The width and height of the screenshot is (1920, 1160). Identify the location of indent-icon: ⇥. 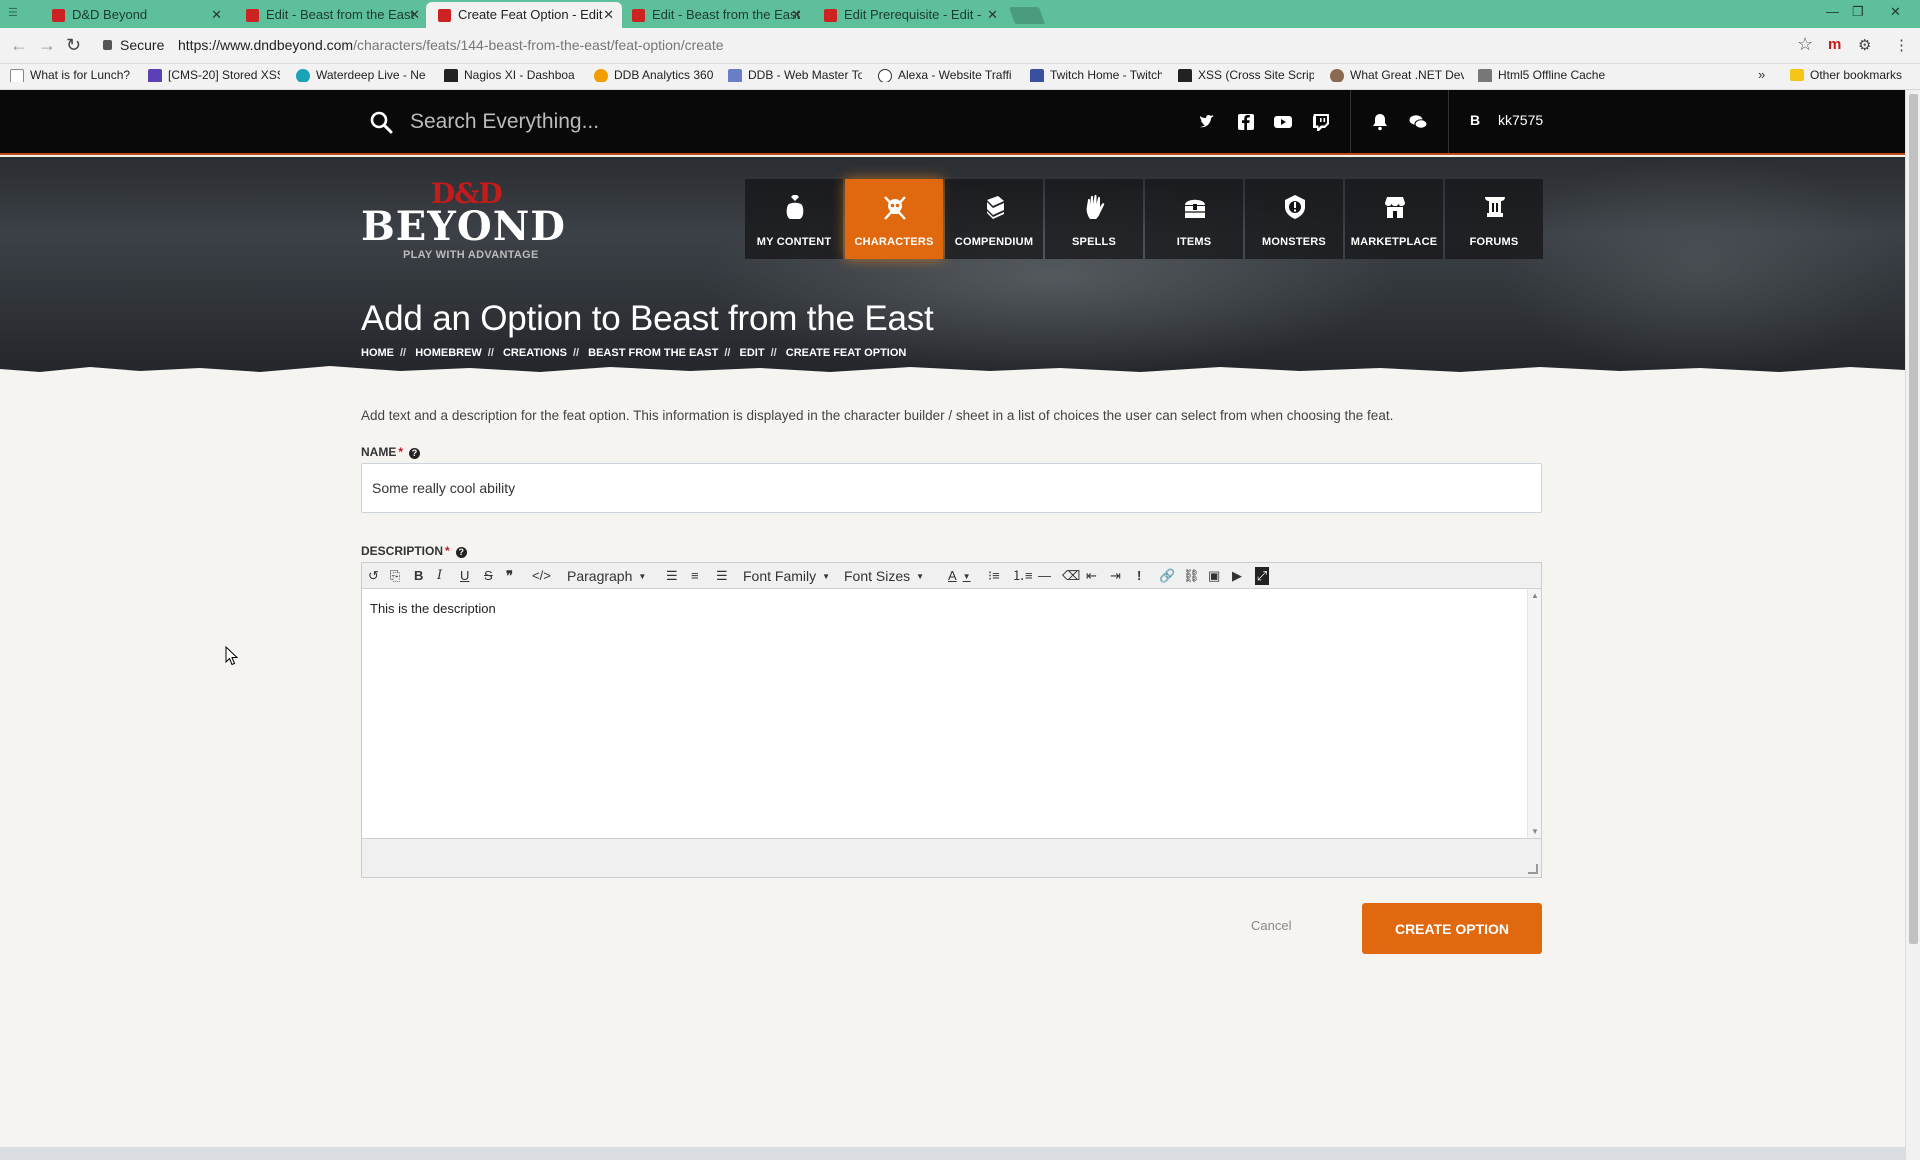
(1115, 576).